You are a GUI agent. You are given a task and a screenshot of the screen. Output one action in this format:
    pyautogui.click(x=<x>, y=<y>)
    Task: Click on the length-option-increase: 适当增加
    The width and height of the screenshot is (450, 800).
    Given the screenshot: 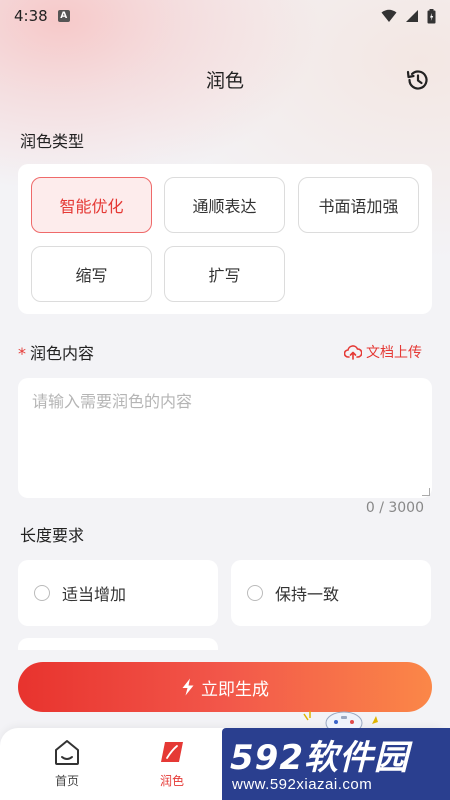 What is the action you would take?
    pyautogui.click(x=118, y=593)
    